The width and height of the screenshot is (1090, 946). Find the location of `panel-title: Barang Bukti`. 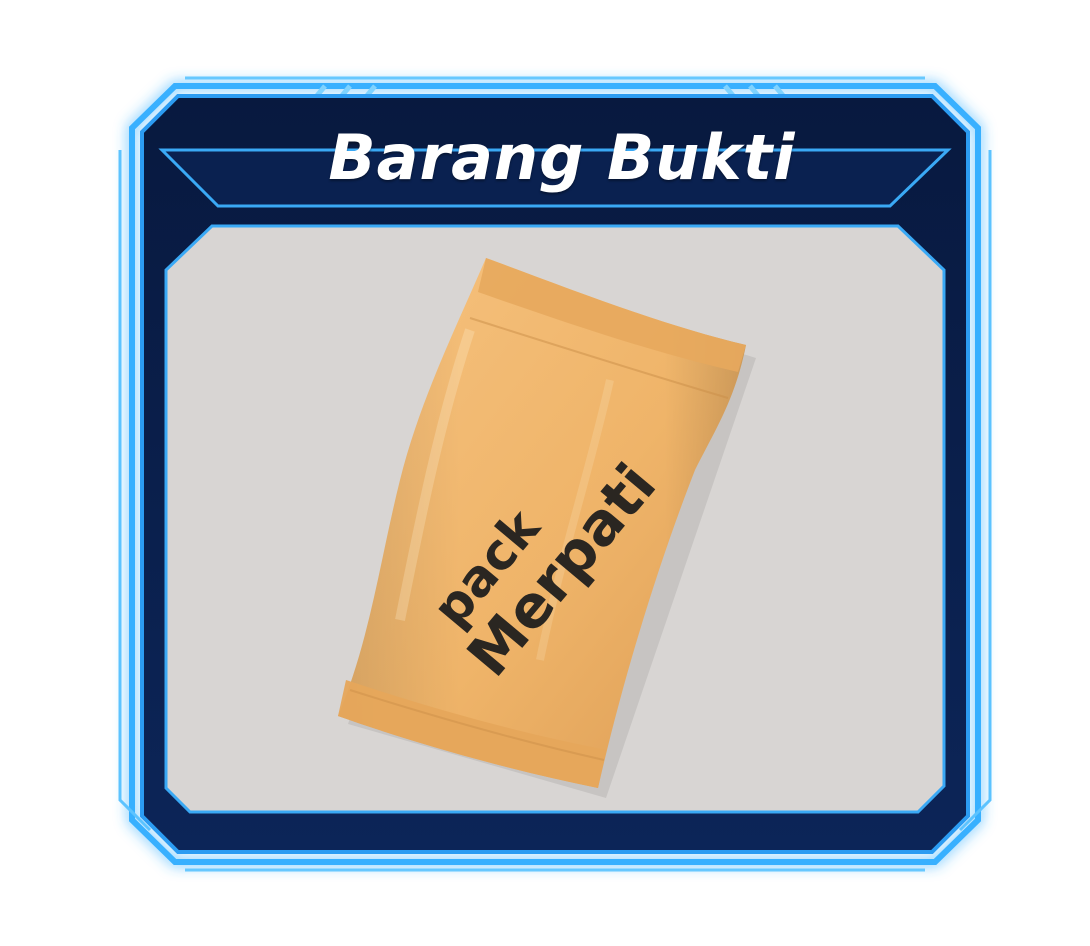

panel-title: Barang Bukti is located at coordinates (562, 157).